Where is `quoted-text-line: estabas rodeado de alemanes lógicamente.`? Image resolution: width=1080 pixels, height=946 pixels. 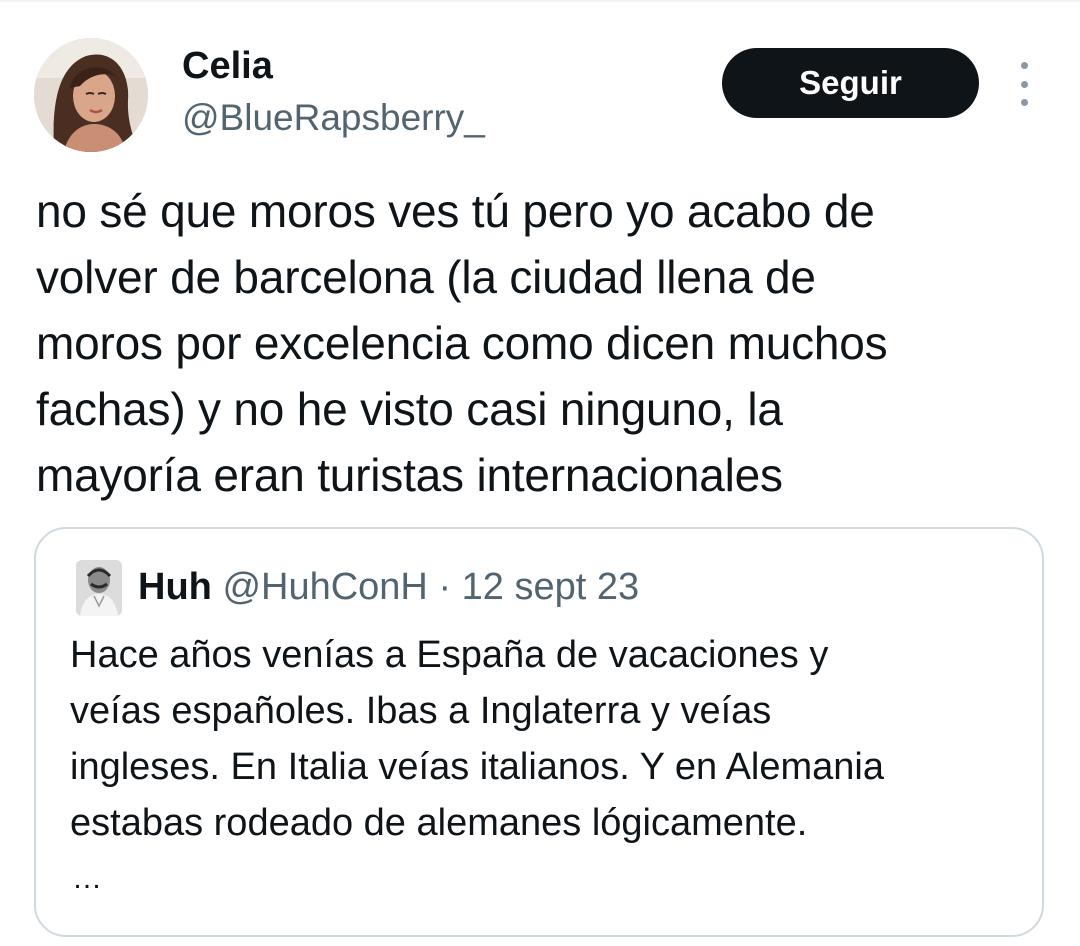 quoted-text-line: estabas rodeado de alemanes lógicamente. is located at coordinates (439, 823).